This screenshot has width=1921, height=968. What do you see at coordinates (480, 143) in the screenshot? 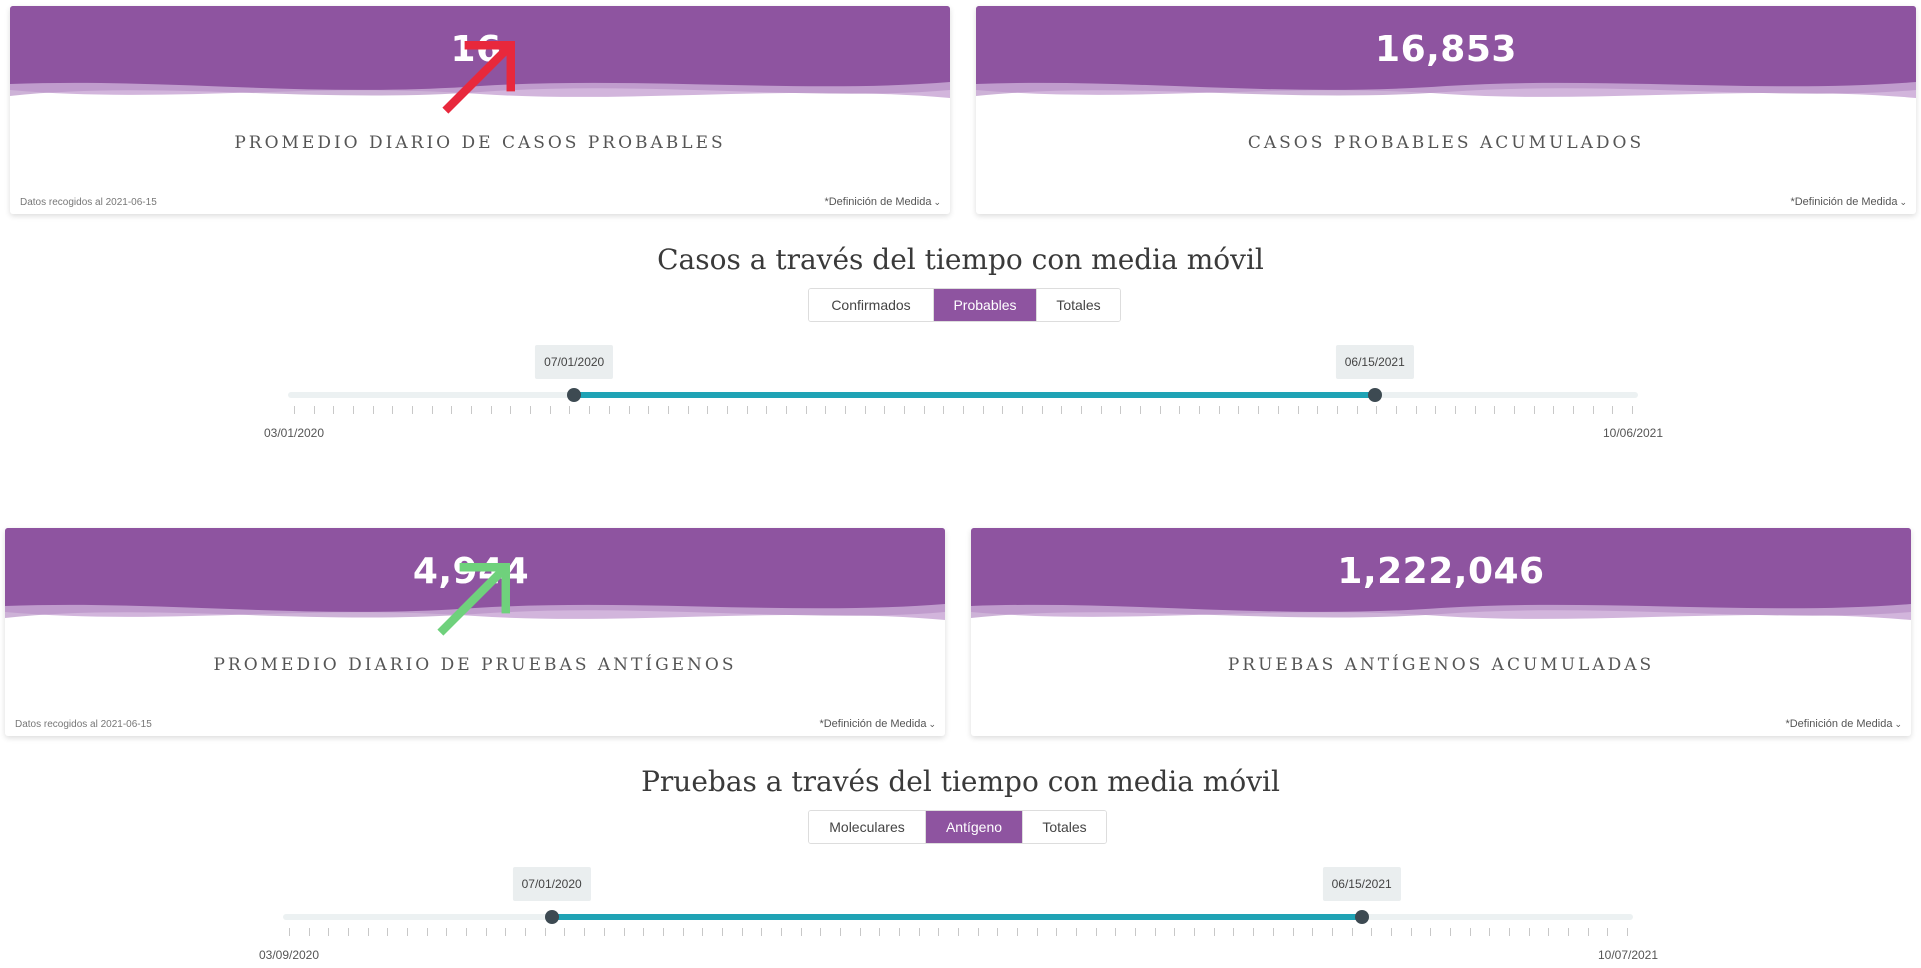
I see `card-label: Promedio diario de casos probables` at bounding box center [480, 143].